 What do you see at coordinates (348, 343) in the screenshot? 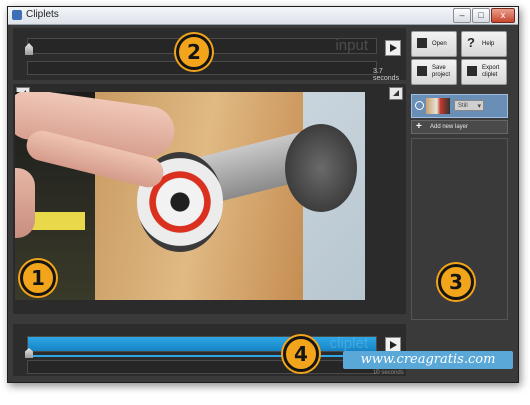
I see `cliplet-track-title: cliplet` at bounding box center [348, 343].